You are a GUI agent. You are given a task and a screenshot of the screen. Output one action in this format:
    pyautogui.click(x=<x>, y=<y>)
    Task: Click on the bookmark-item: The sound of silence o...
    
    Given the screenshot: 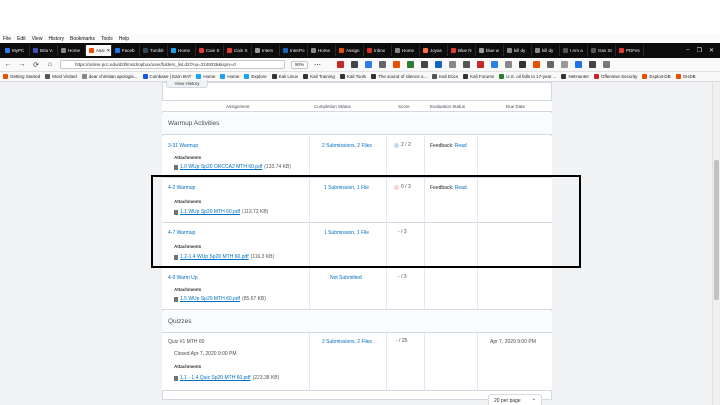 What is the action you would take?
    pyautogui.click(x=399, y=76)
    